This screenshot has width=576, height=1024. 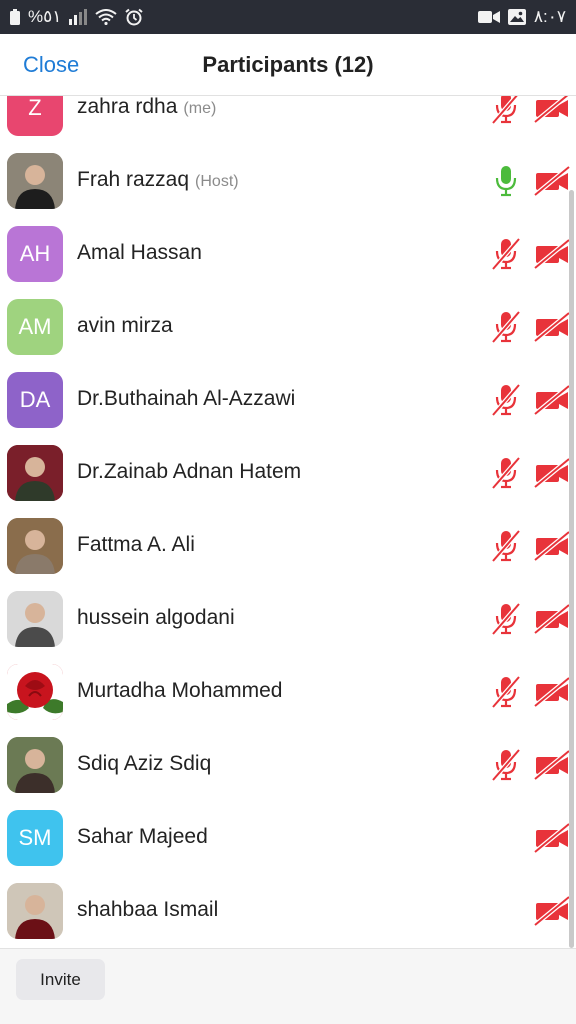 I want to click on alarm-icon, so click(x=134, y=17).